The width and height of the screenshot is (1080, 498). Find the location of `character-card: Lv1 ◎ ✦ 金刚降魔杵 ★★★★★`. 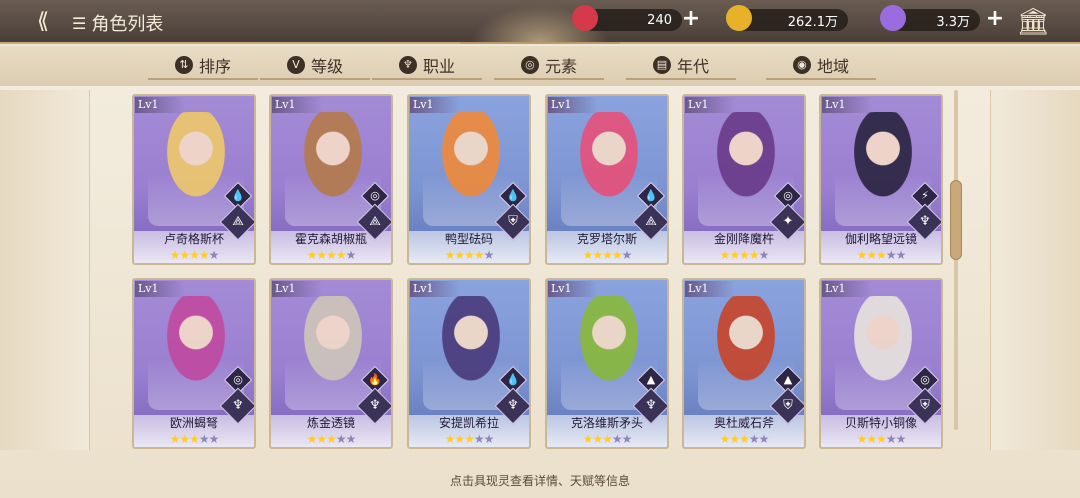

character-card: Lv1 ◎ ✦ 金刚降魔杵 ★★★★★ is located at coordinates (744, 179).